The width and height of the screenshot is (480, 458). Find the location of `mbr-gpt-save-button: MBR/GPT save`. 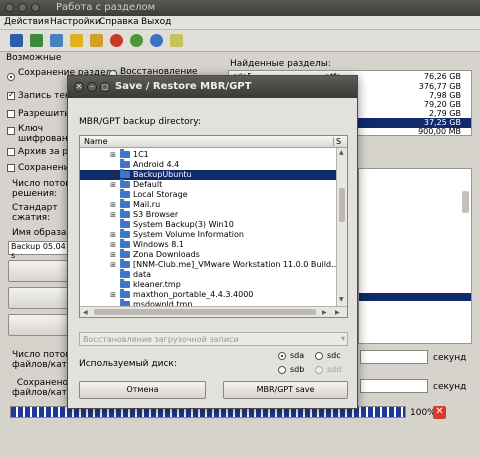

mbr-gpt-save-button: MBR/GPT save is located at coordinates (285, 390).